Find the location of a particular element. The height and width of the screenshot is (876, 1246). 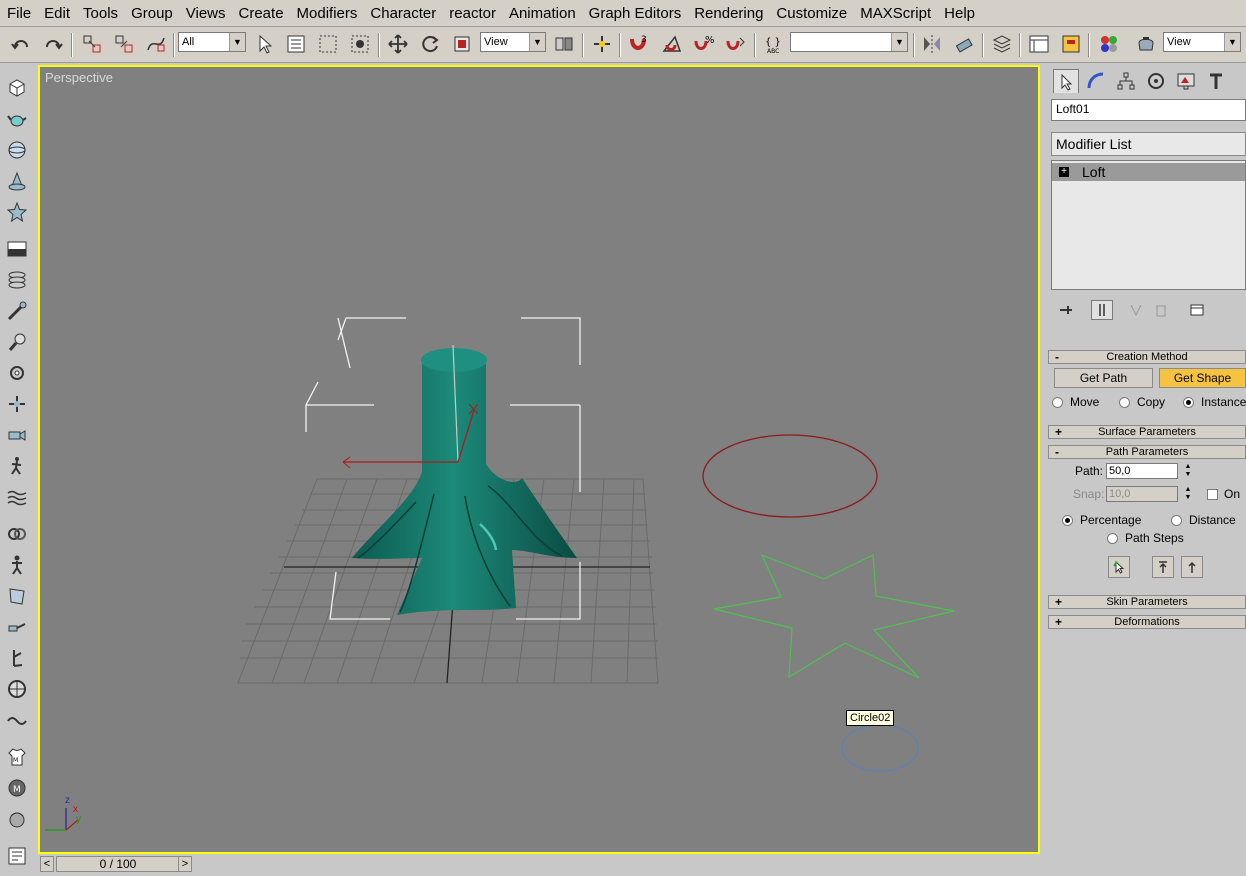

modifier-stack: + Loft is located at coordinates (1148, 225).